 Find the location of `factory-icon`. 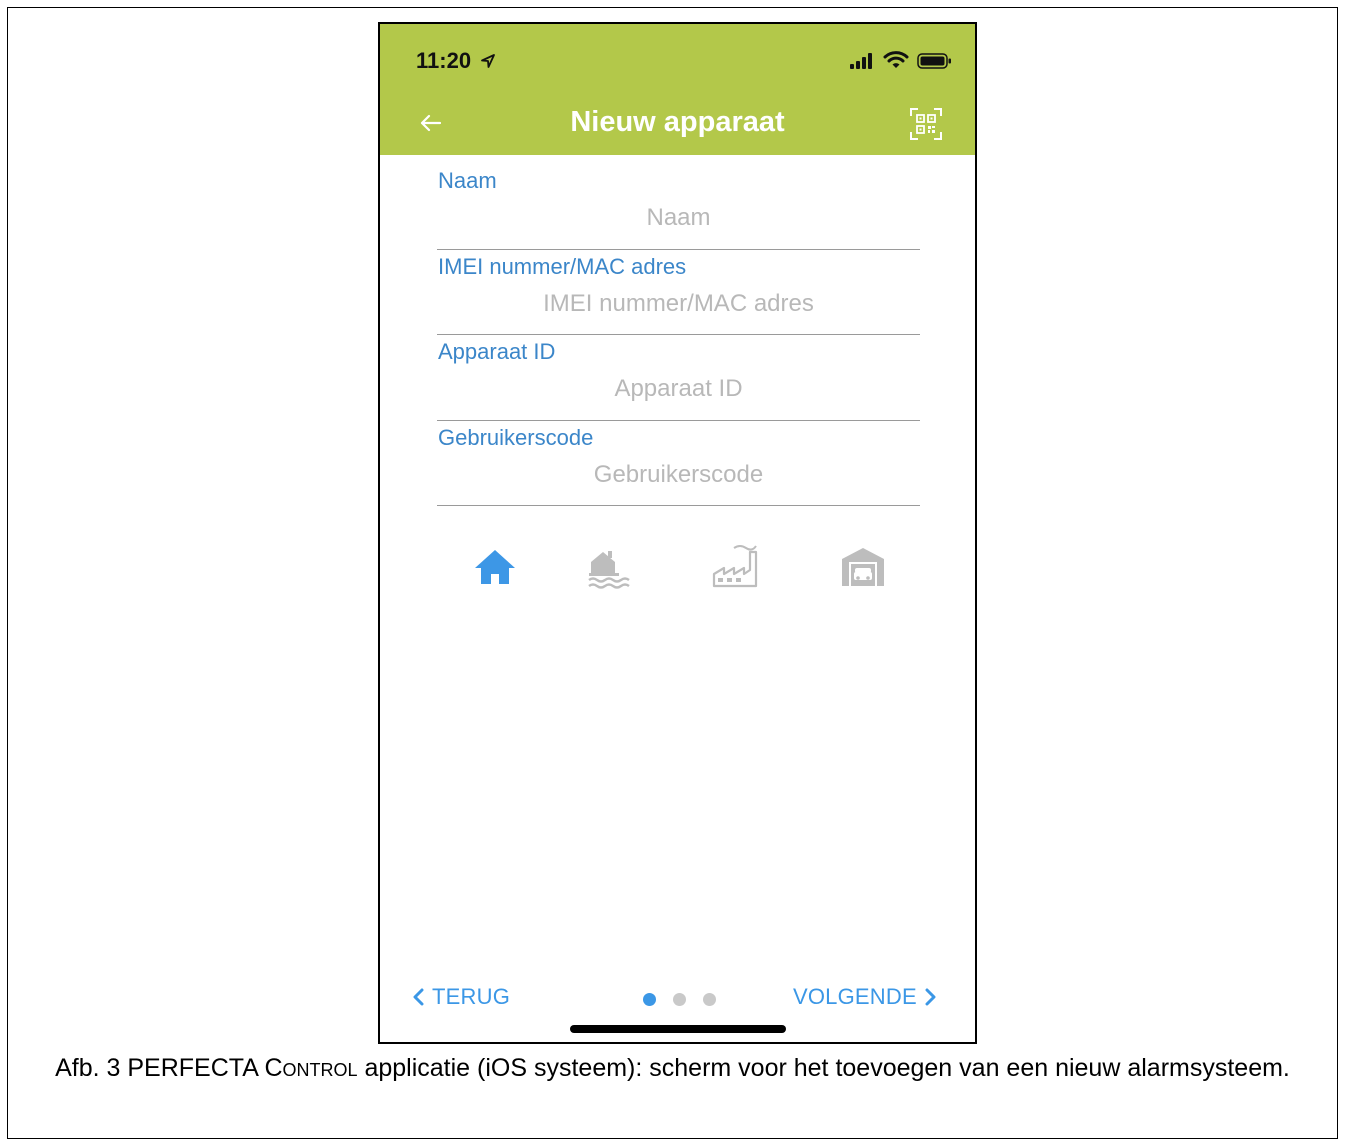

factory-icon is located at coordinates (735, 566).